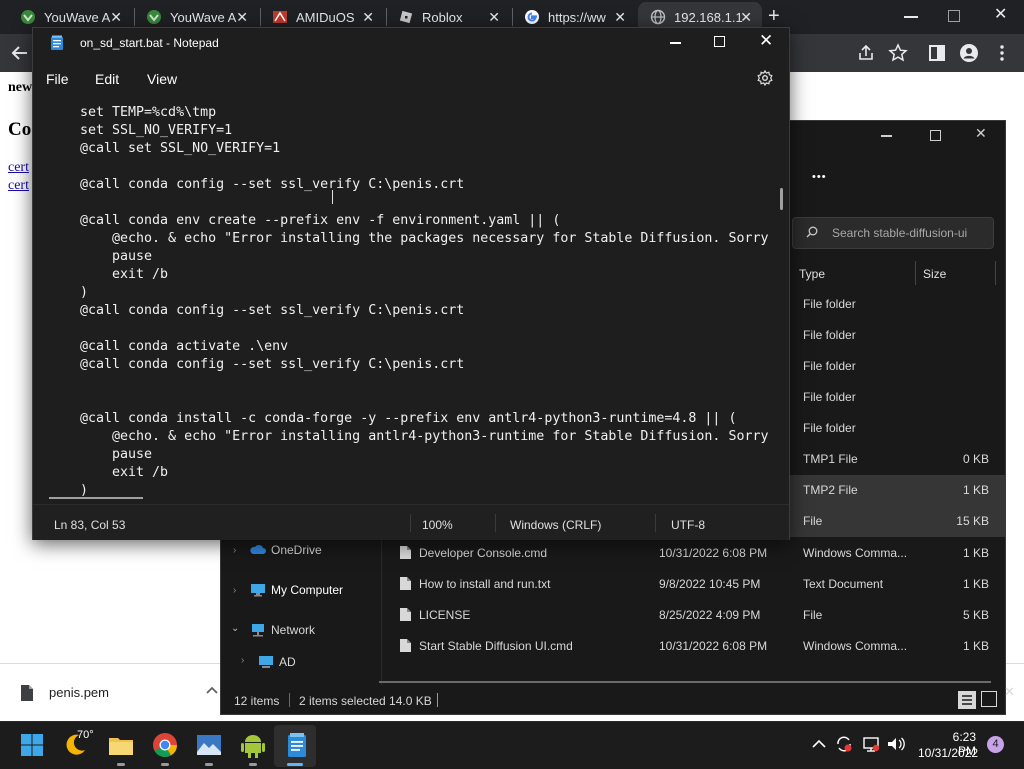 The width and height of the screenshot is (1024, 769). Describe the element at coordinates (658, 17) in the screenshot. I see `globe-icon` at that location.